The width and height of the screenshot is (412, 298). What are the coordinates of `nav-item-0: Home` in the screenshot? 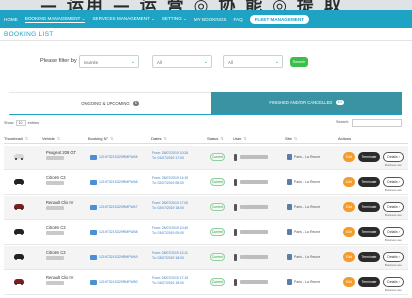 It's located at (11, 19).